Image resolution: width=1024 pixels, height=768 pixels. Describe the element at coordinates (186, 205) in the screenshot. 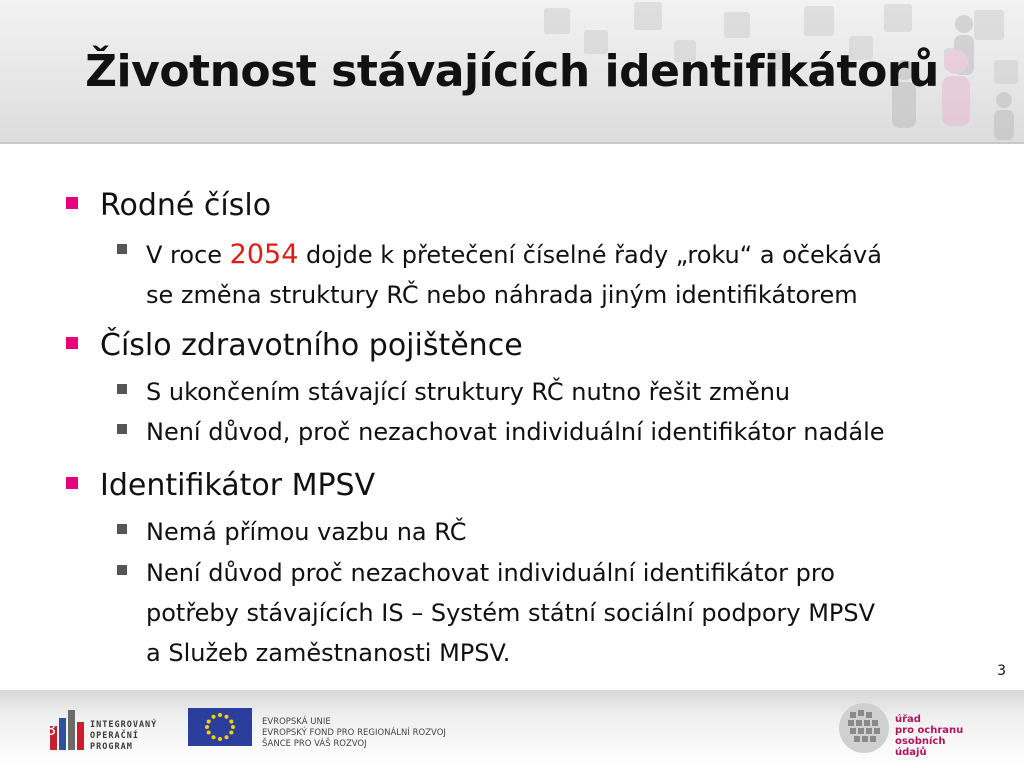

I see `bullet-item-rodne-cislo: Rodné číslo` at that location.